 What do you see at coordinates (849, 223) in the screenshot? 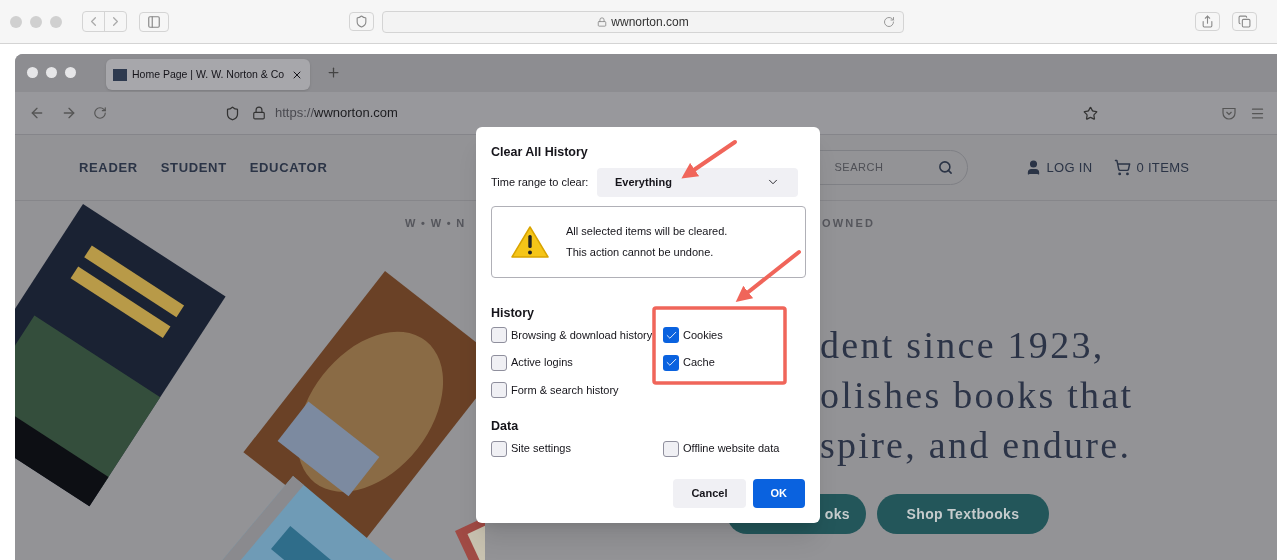
I see `tagline-text: OWNED` at bounding box center [849, 223].